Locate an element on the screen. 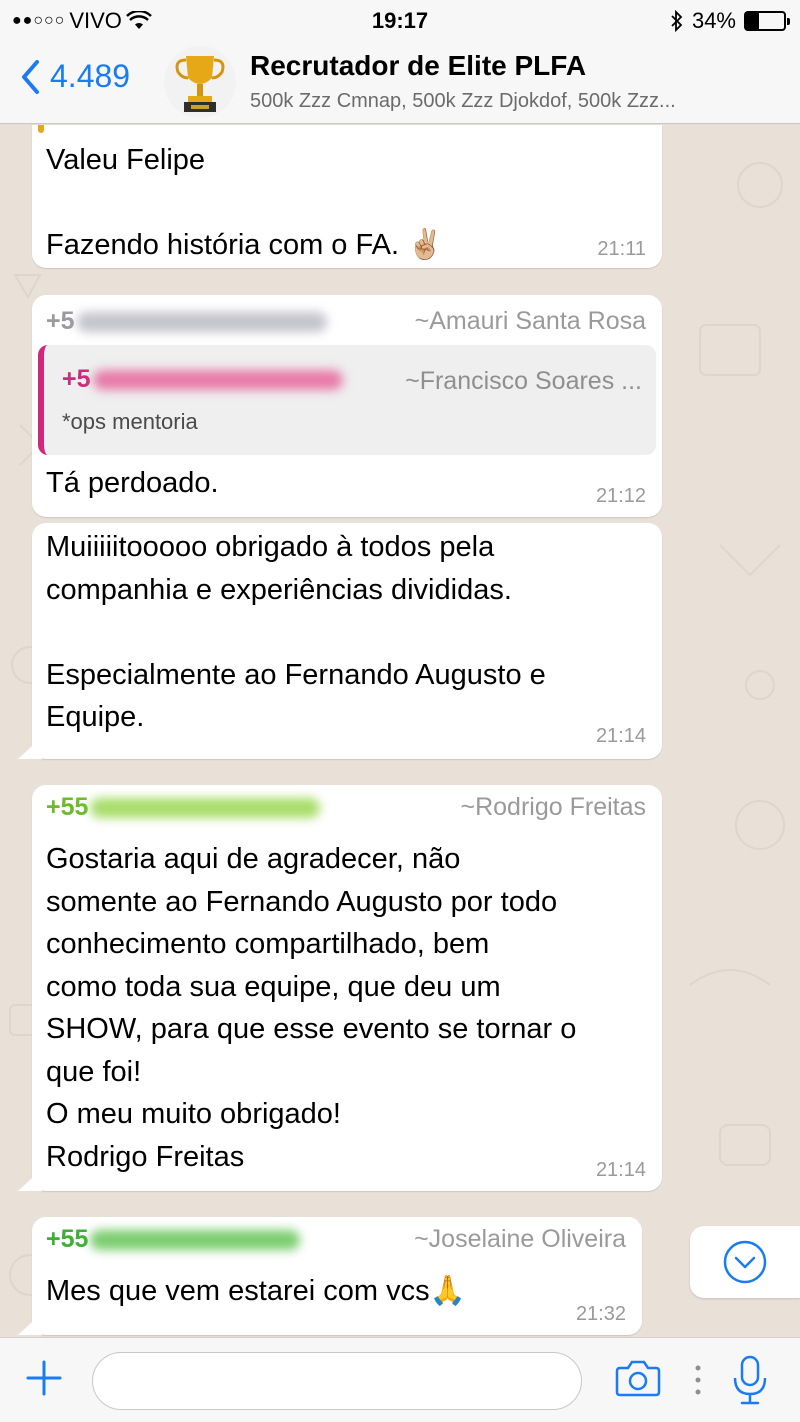 Image resolution: width=800 pixels, height=1422 pixels. sender-name: ~Amauri Santa Rosa is located at coordinates (530, 321).